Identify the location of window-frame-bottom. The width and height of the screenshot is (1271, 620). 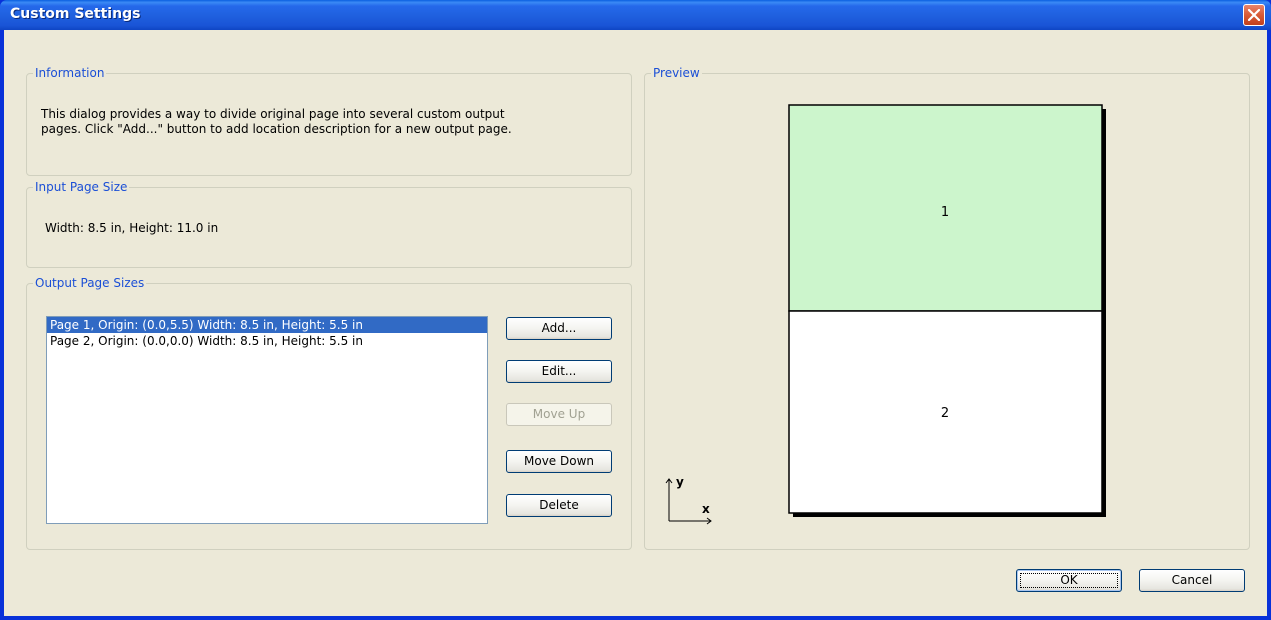
(635, 618).